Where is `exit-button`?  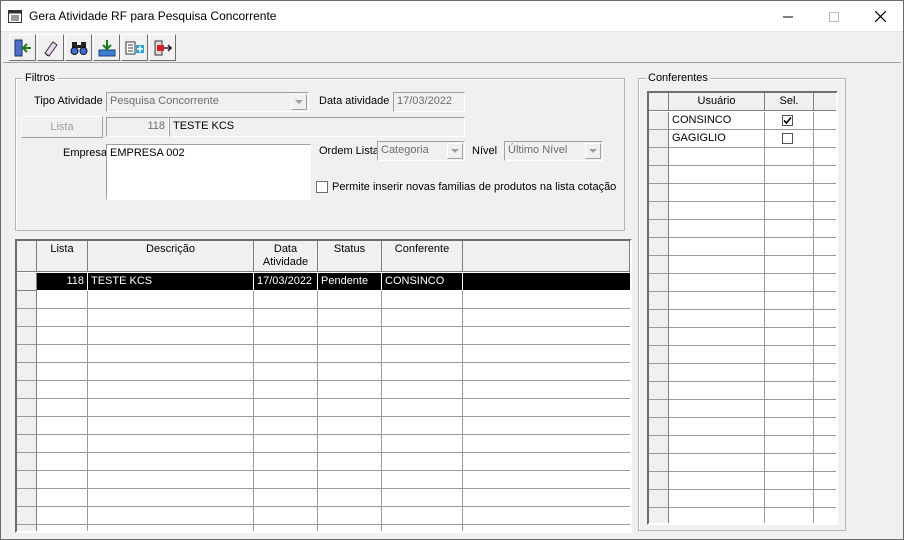
exit-button is located at coordinates (22, 47).